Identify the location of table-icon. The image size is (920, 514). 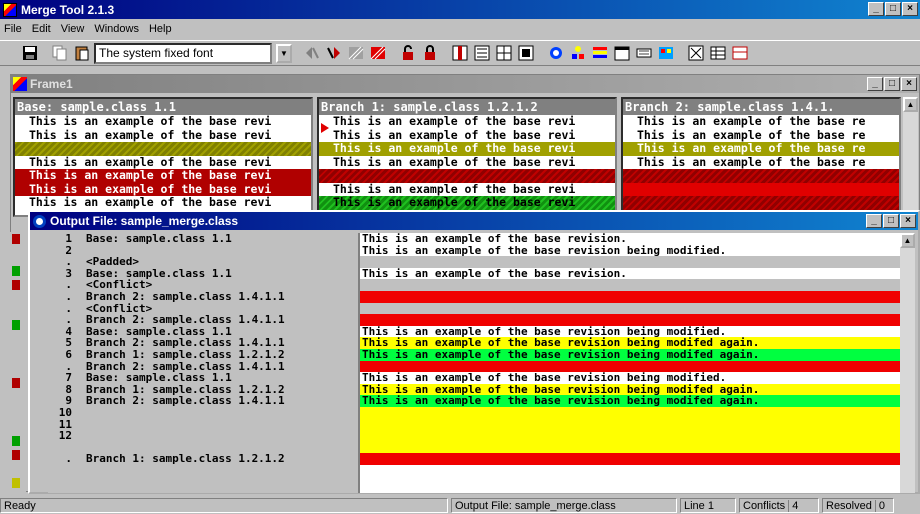
(718, 53).